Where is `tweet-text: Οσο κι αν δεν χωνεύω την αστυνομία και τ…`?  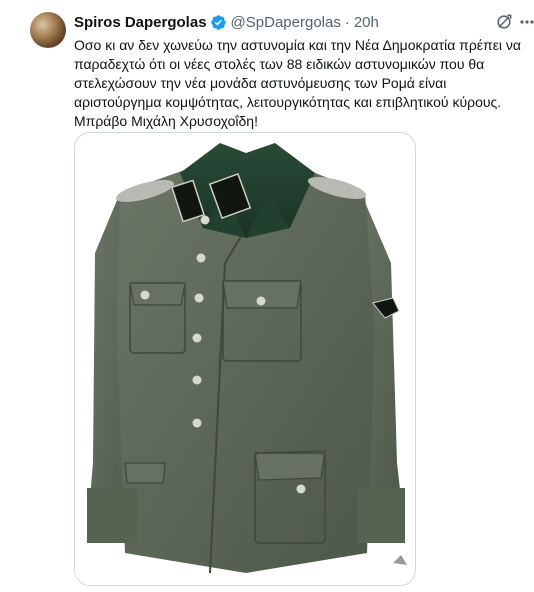 tweet-text: Οσο κι αν δεν χωνεύω την αστυνομία και τ… is located at coordinates (298, 83).